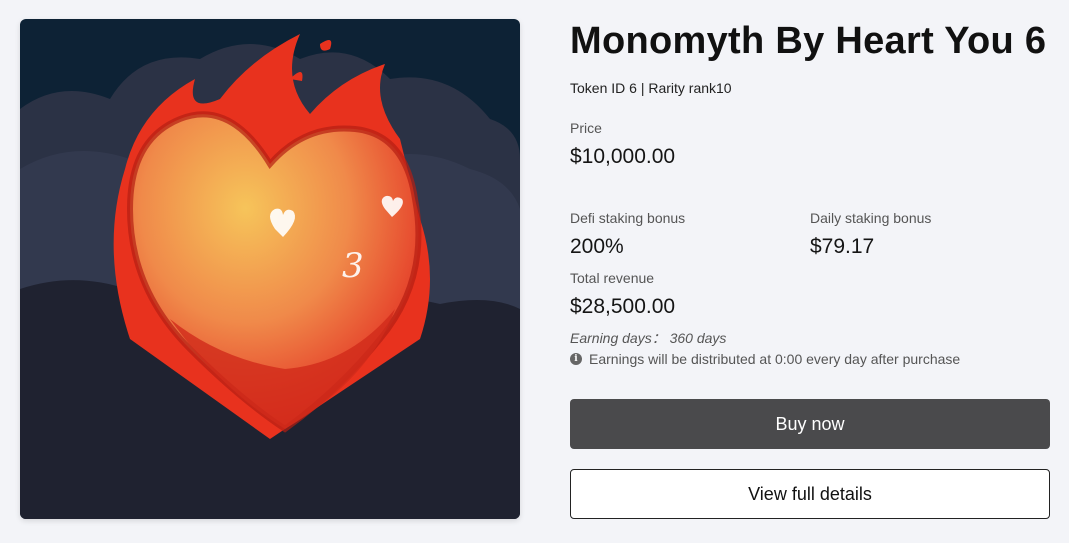 This screenshot has height=543, width=1069. I want to click on defi-staking-value: 200%, so click(597, 246).